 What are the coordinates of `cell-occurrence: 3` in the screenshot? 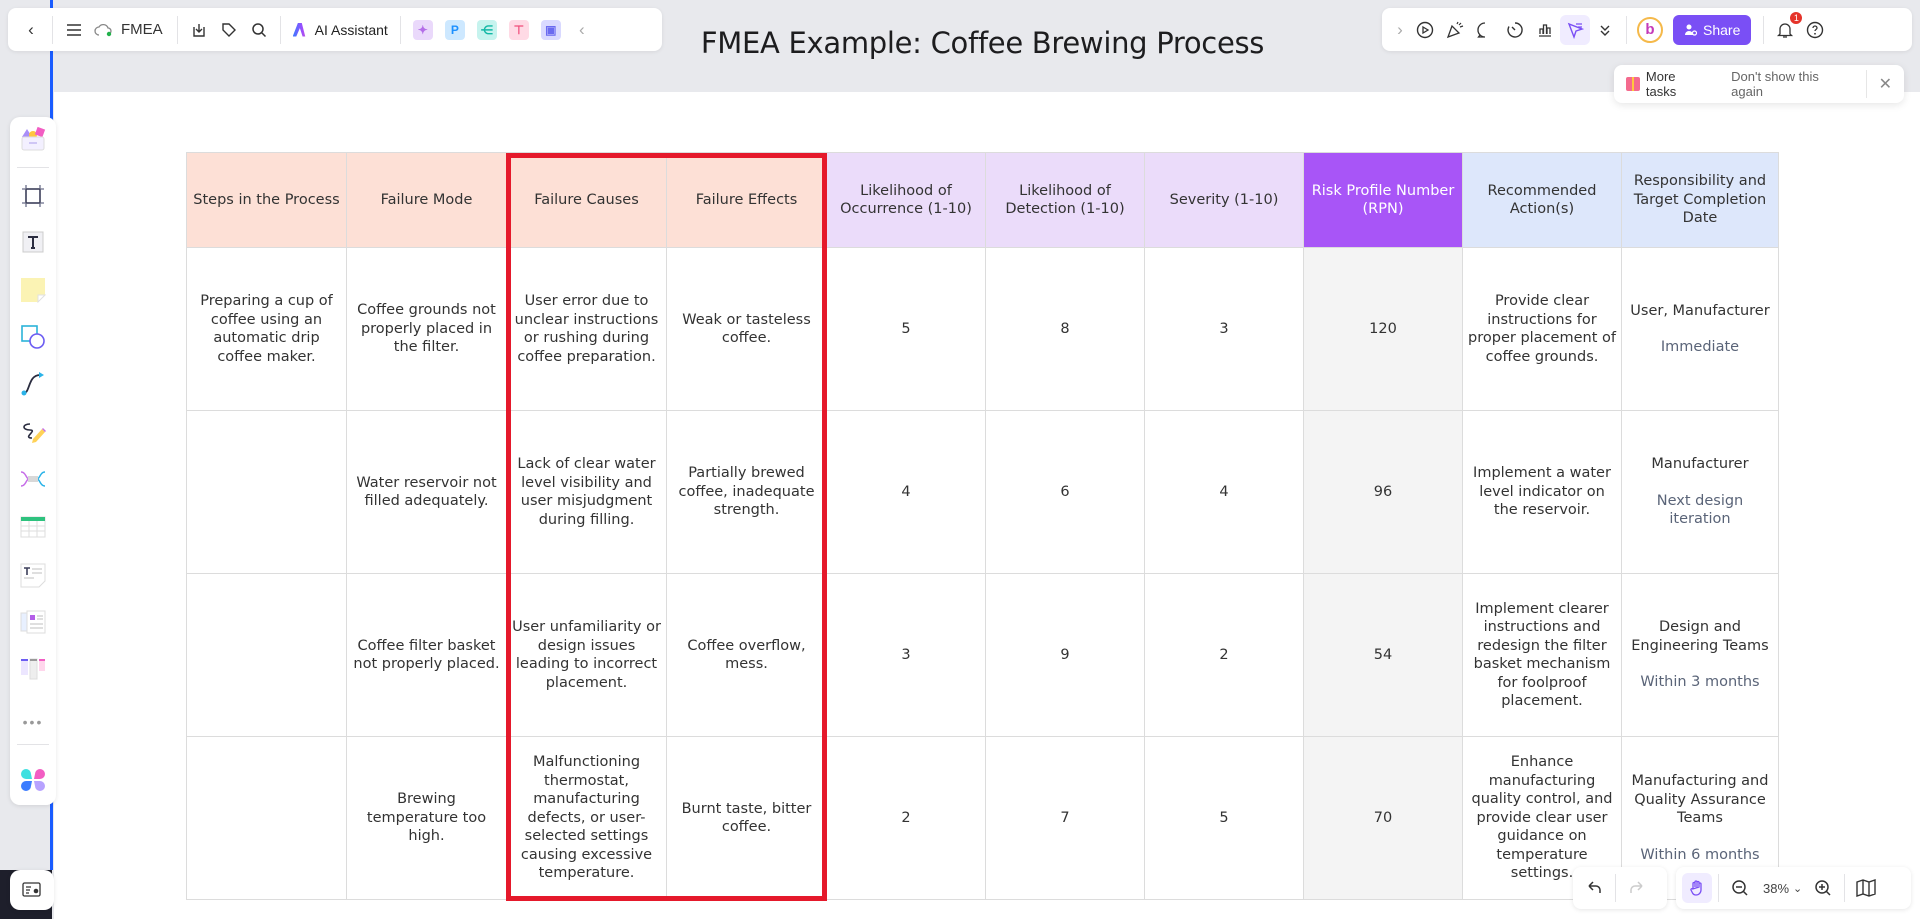 It's located at (906, 655).